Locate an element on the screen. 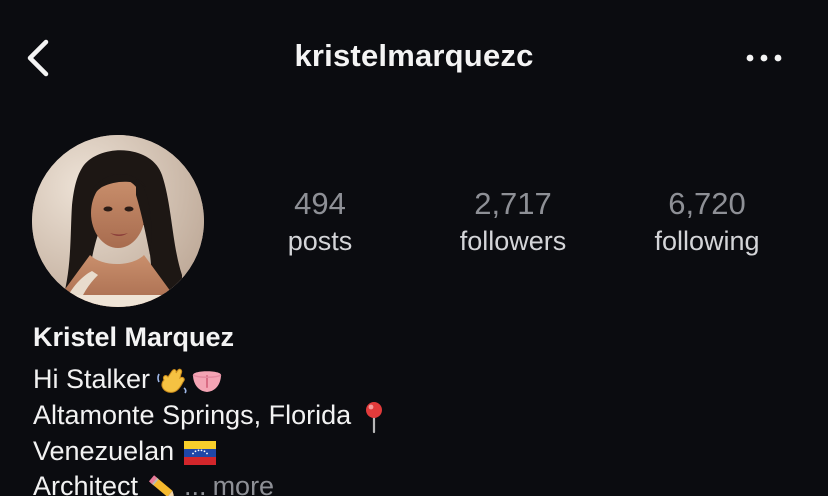 This screenshot has width=828, height=496. profile-username: kristelmarquezc is located at coordinates (414, 55).